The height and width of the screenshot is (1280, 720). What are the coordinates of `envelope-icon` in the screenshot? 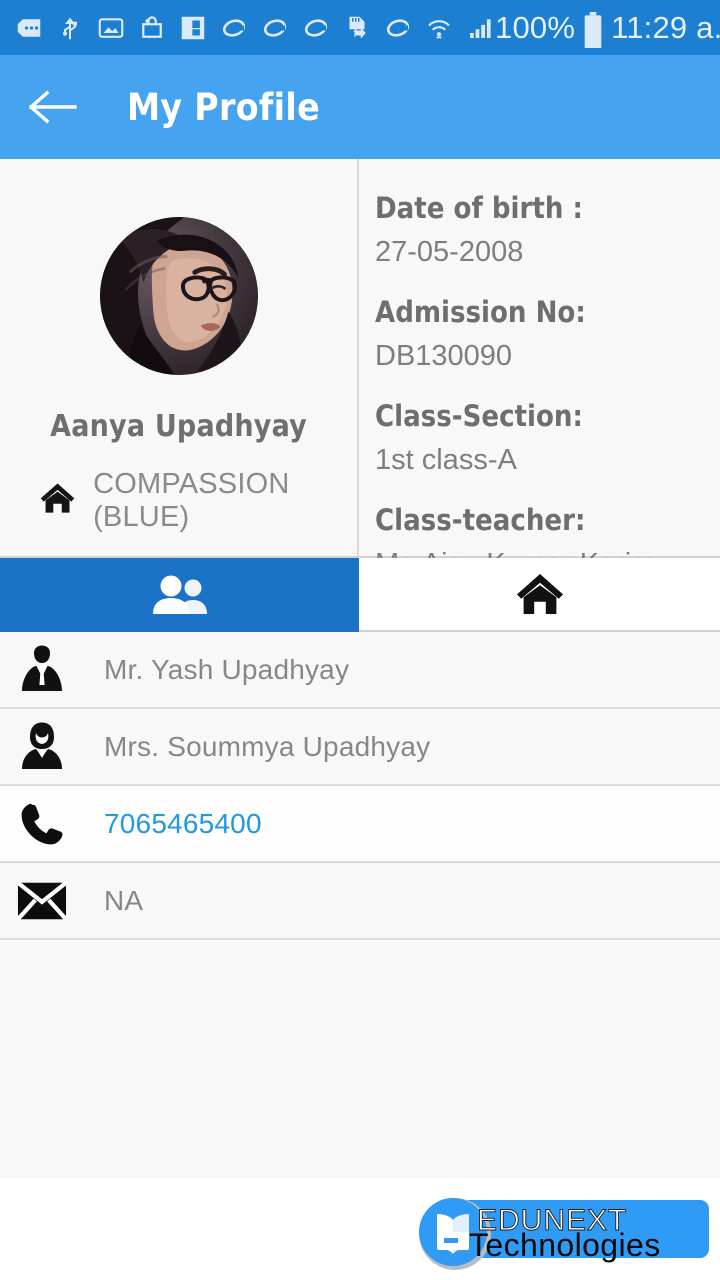 It's located at (42, 901).